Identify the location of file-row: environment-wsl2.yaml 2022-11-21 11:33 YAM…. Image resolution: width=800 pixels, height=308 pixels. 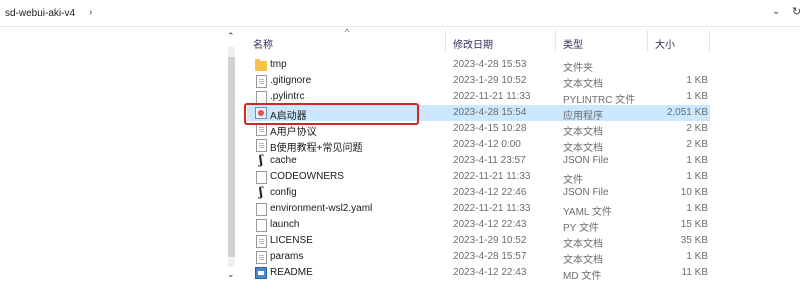
(478, 209).